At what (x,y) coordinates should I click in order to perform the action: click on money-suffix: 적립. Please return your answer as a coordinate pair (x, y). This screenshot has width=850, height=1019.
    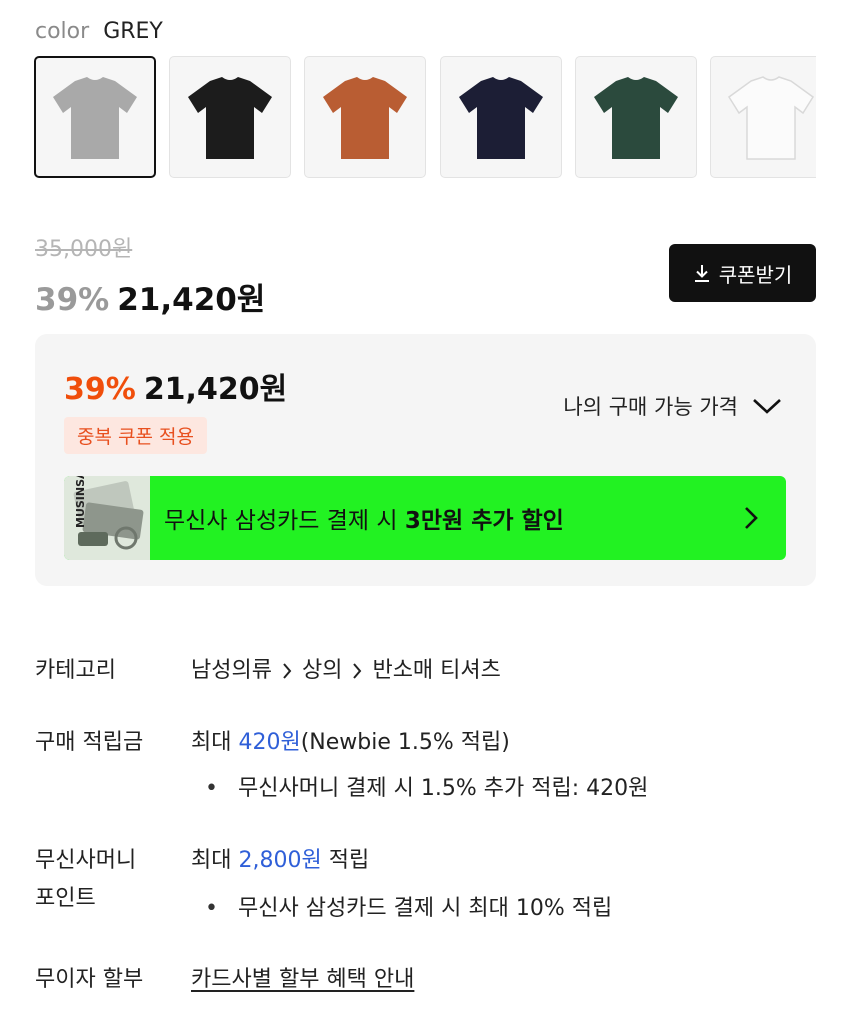
    Looking at the image, I should click on (349, 860).